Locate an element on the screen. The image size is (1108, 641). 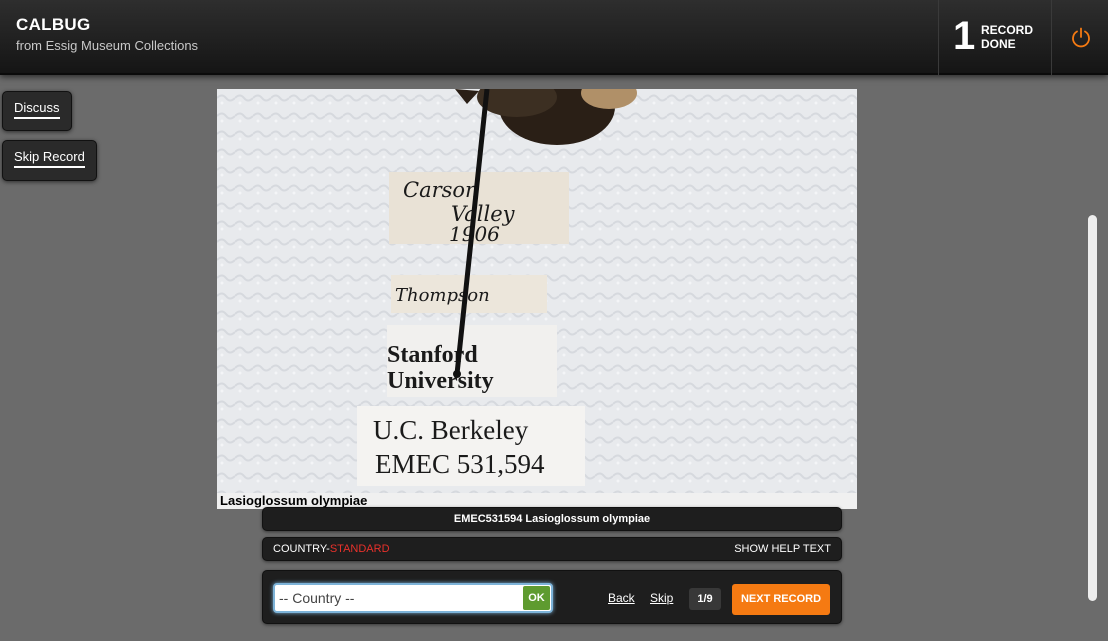
records-done-counter: 1 RECORD DONE is located at coordinates (995, 37).